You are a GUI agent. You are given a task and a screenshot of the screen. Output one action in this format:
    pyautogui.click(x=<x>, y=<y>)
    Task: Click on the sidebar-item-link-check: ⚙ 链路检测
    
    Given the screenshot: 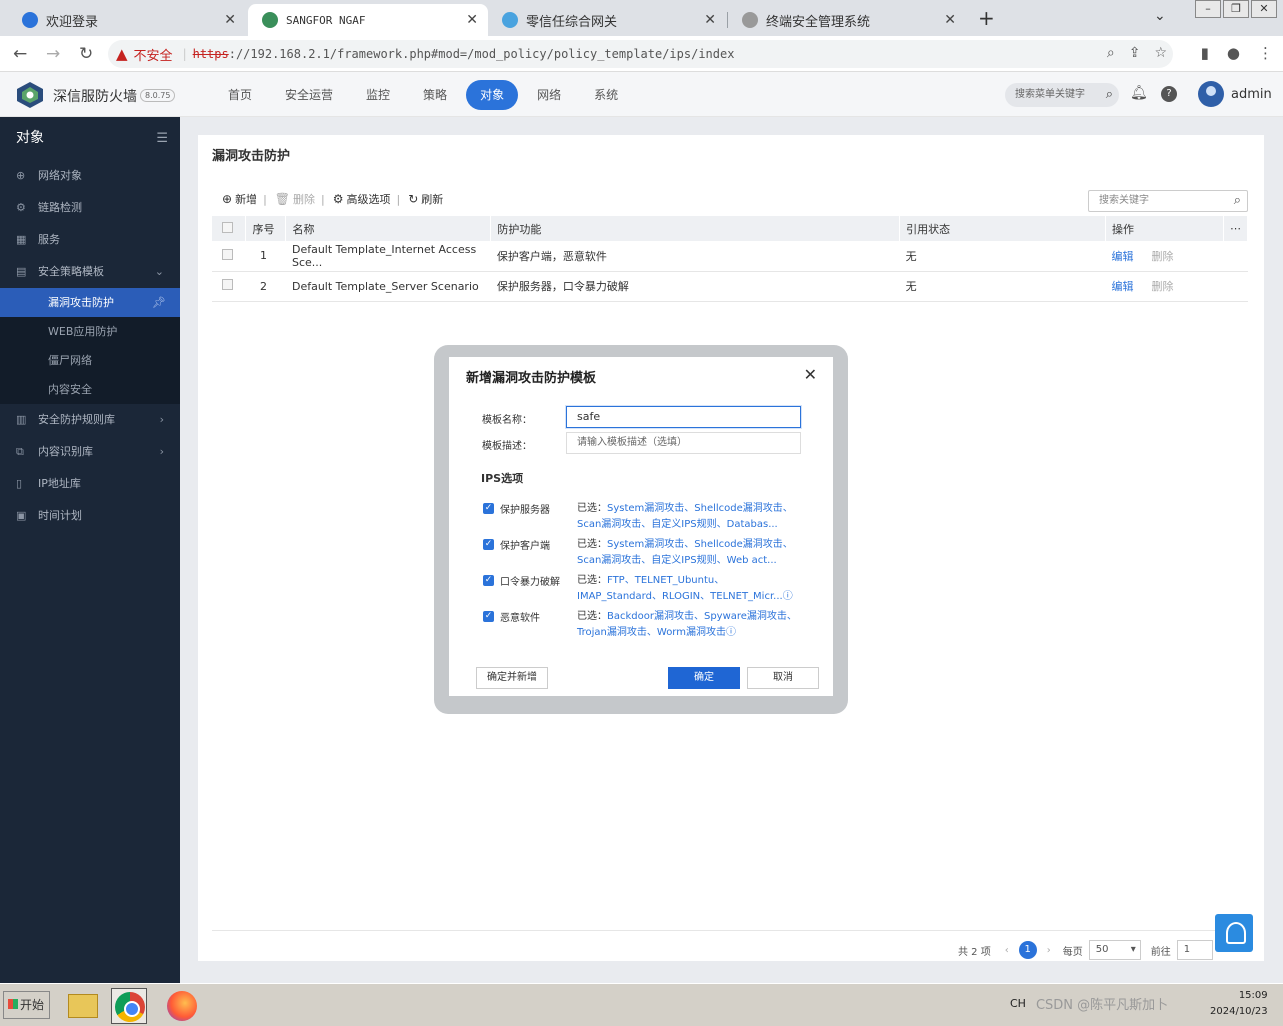 What is the action you would take?
    pyautogui.click(x=90, y=208)
    